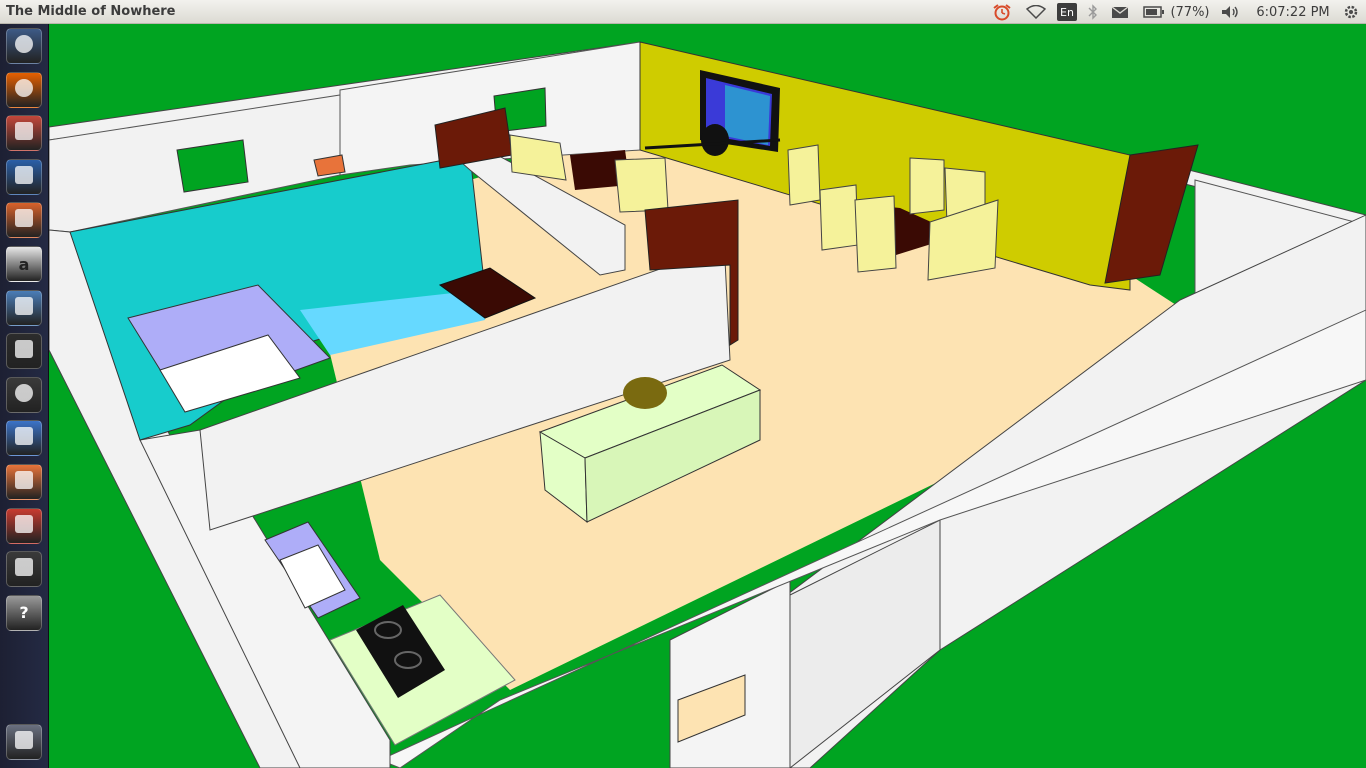  What do you see at coordinates (1190, 12) in the screenshot?
I see `battery-percent: (77%)` at bounding box center [1190, 12].